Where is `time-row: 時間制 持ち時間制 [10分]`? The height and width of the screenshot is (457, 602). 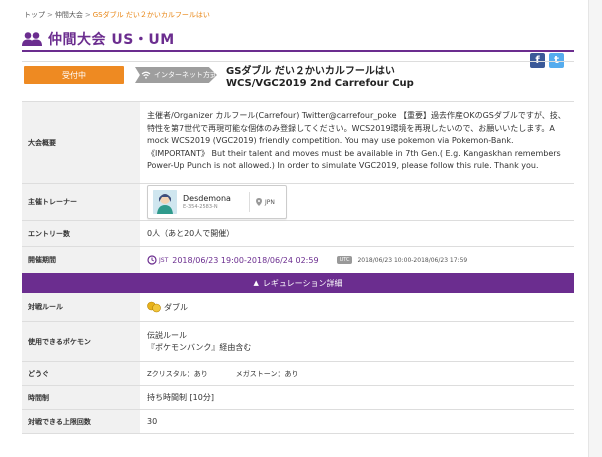 time-row: 時間制 持ち時間制 [10分] is located at coordinates (298, 398).